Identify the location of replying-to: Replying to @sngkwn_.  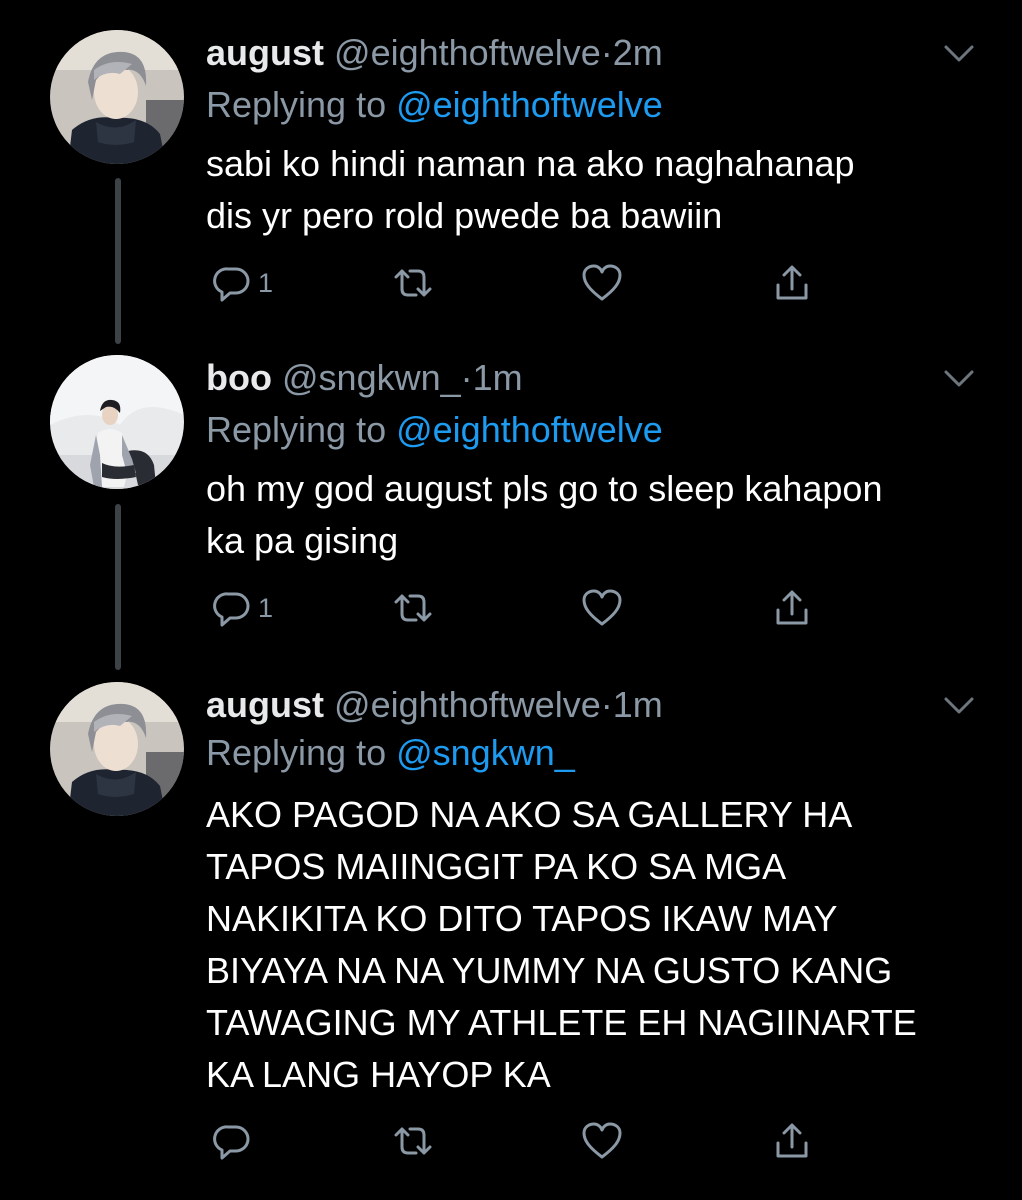
(390, 753).